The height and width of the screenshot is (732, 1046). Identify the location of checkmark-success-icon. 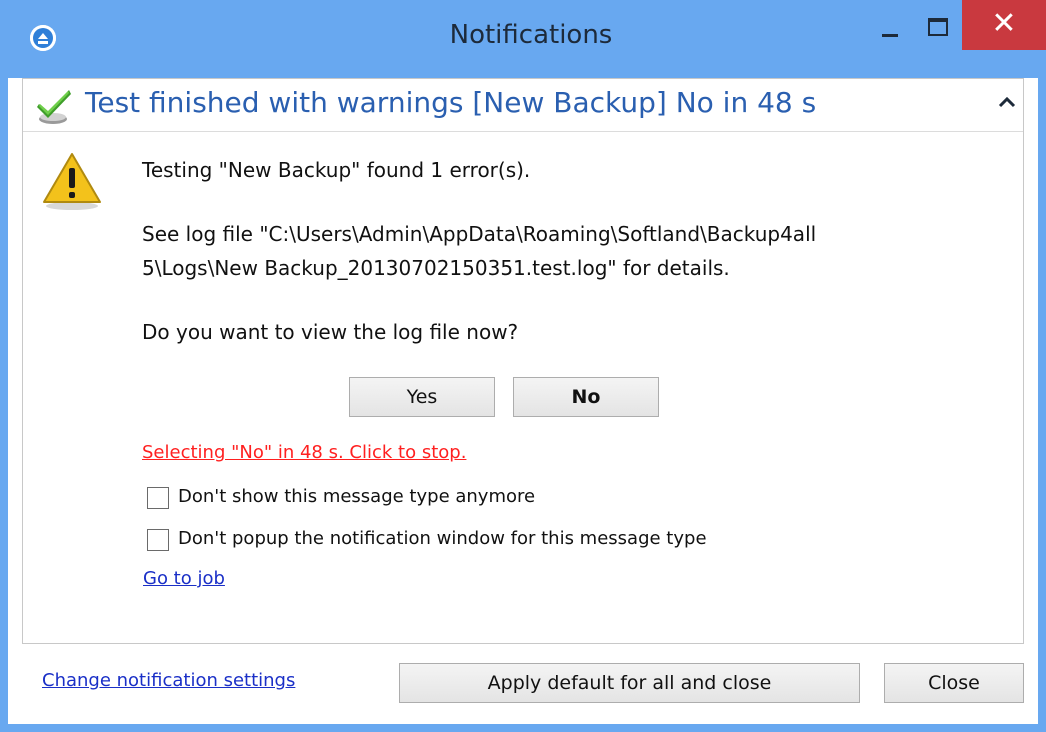
(55, 108).